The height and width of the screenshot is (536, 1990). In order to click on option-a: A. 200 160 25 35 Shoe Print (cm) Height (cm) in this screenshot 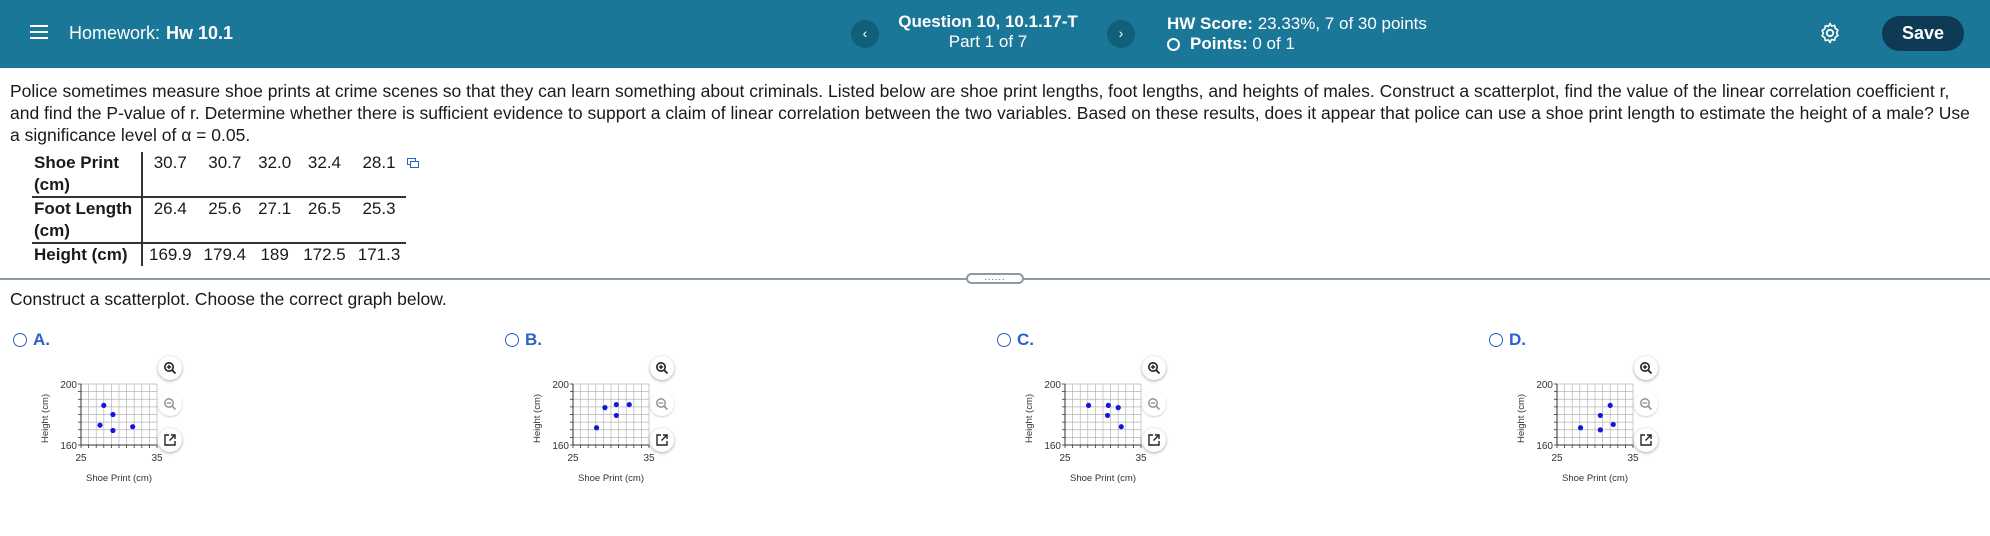, I will do `click(213, 415)`.